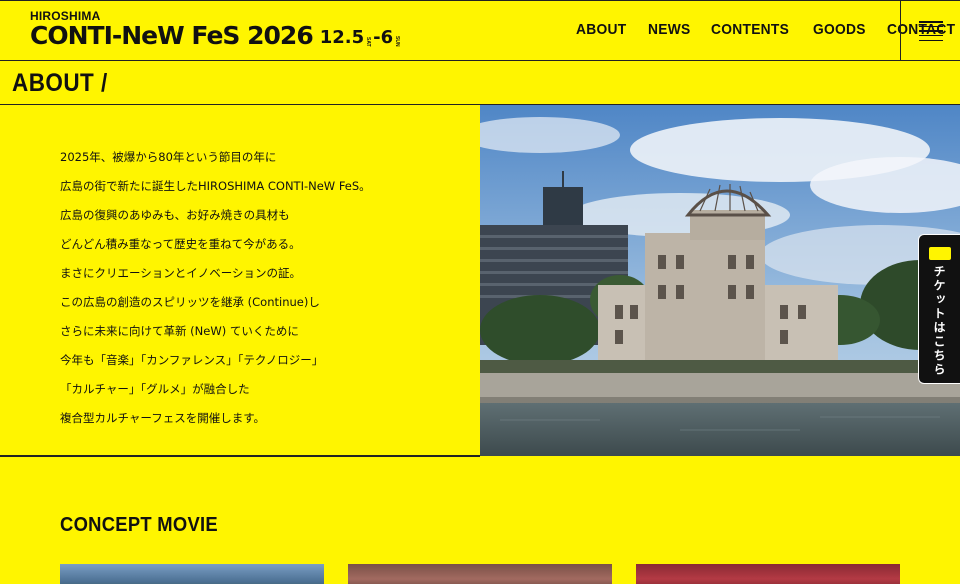 This screenshot has height=584, width=960. I want to click on nav-about: ABOUT, so click(601, 29).